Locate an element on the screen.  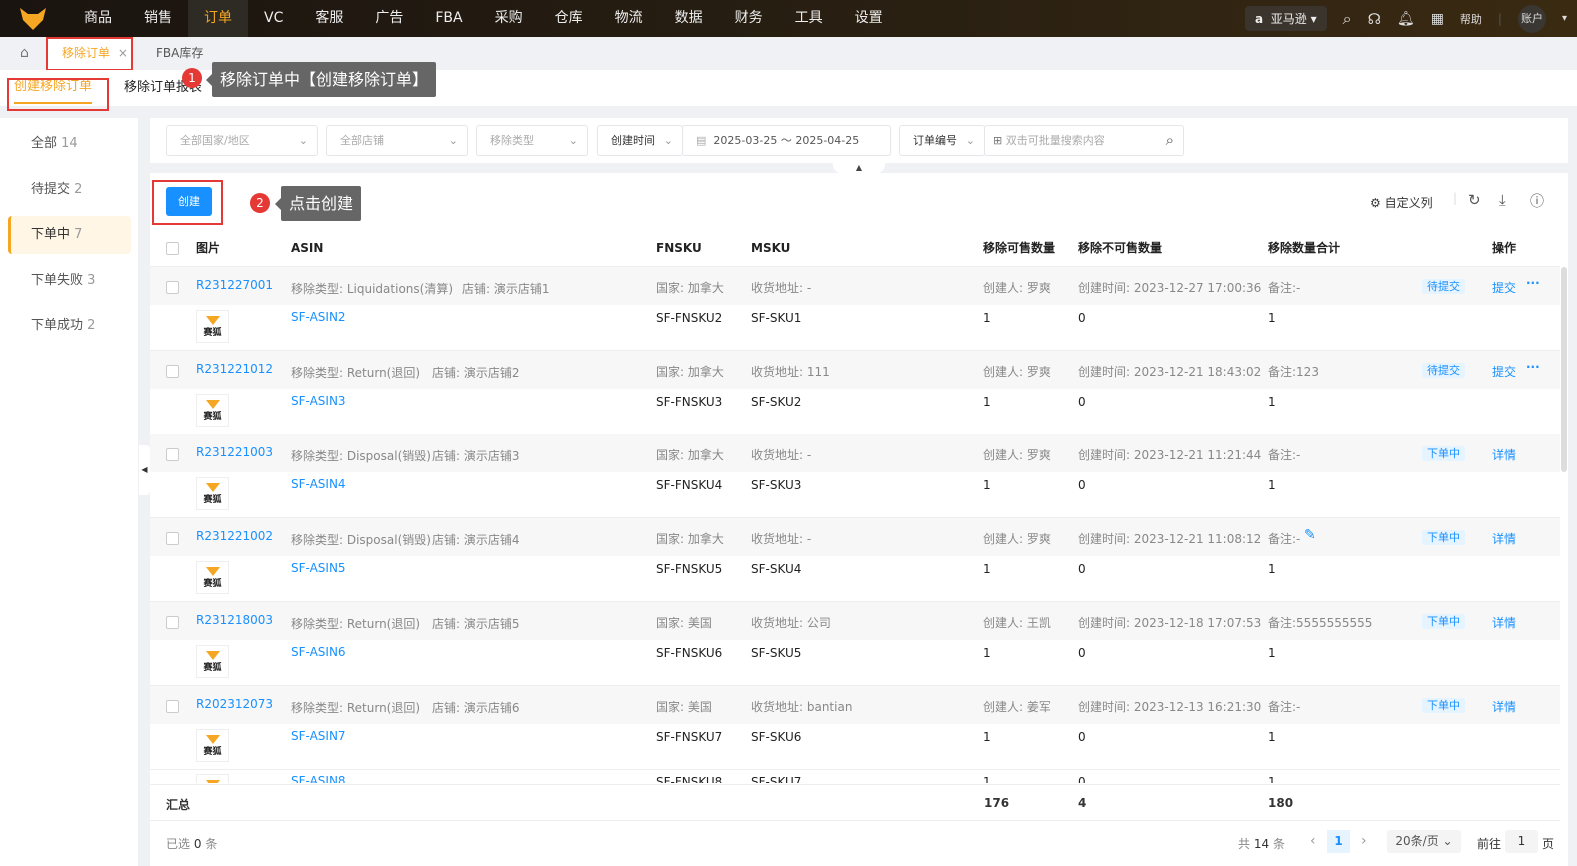
nav-item: FBA is located at coordinates (448, 18).